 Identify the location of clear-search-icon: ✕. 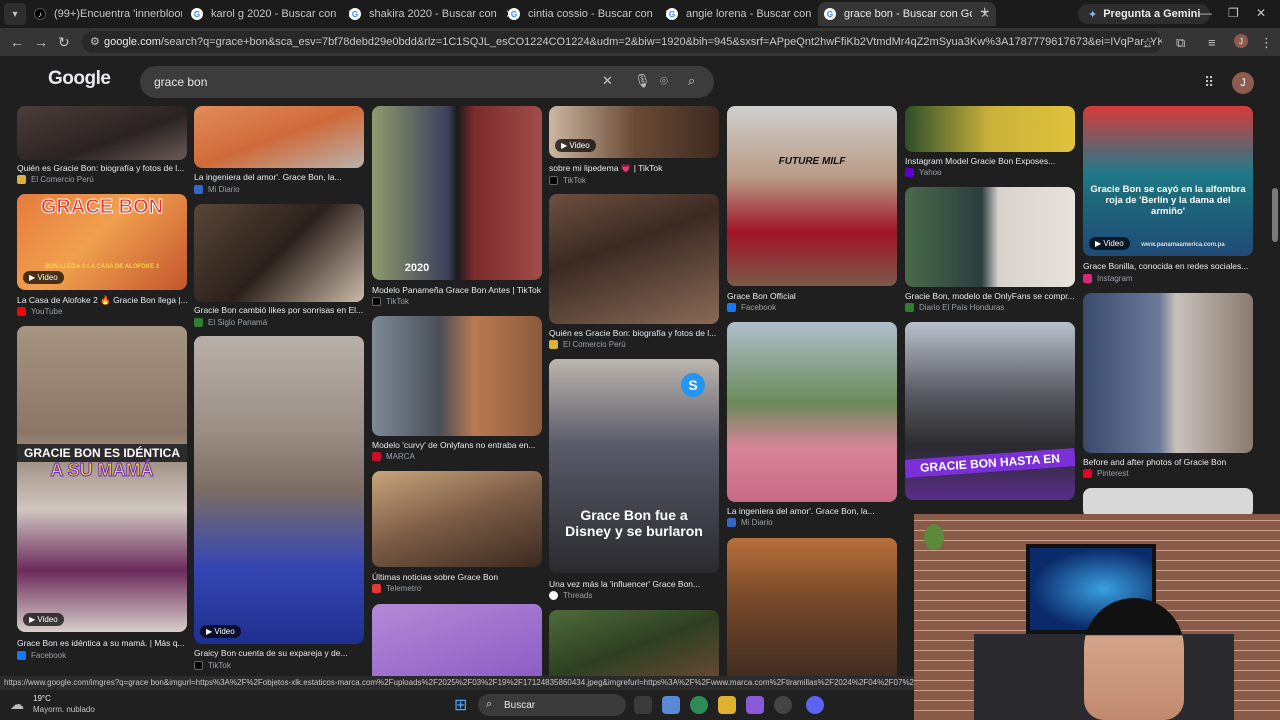
(607, 81).